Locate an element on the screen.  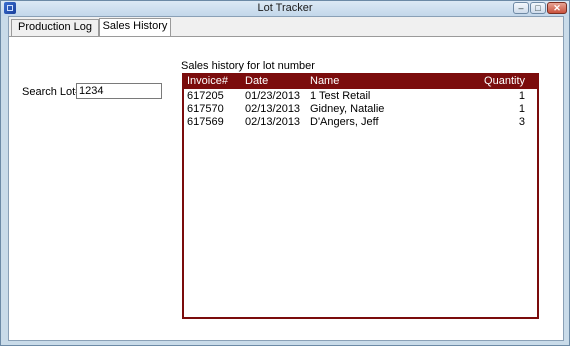
cell-quantity: 3 is located at coordinates (521, 122).